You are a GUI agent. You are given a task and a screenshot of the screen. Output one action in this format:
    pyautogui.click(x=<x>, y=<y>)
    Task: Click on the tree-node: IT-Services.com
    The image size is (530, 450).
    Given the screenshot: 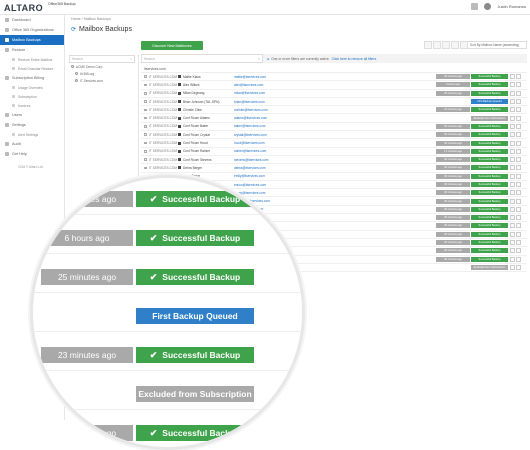 What is the action you would take?
    pyautogui.click(x=102, y=80)
    